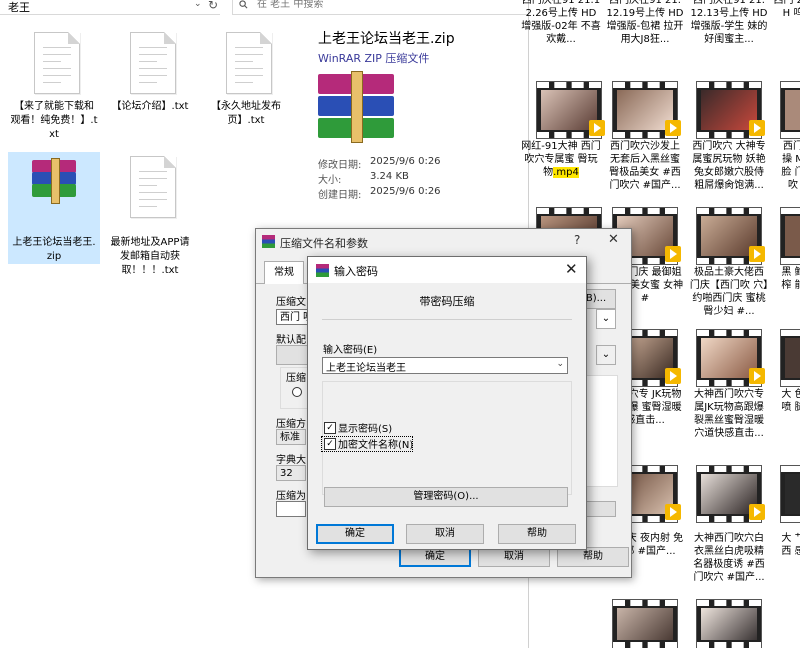 The width and height of the screenshot is (800, 648). What do you see at coordinates (268, 241) in the screenshot?
I see `winrar-app-icon` at bounding box center [268, 241].